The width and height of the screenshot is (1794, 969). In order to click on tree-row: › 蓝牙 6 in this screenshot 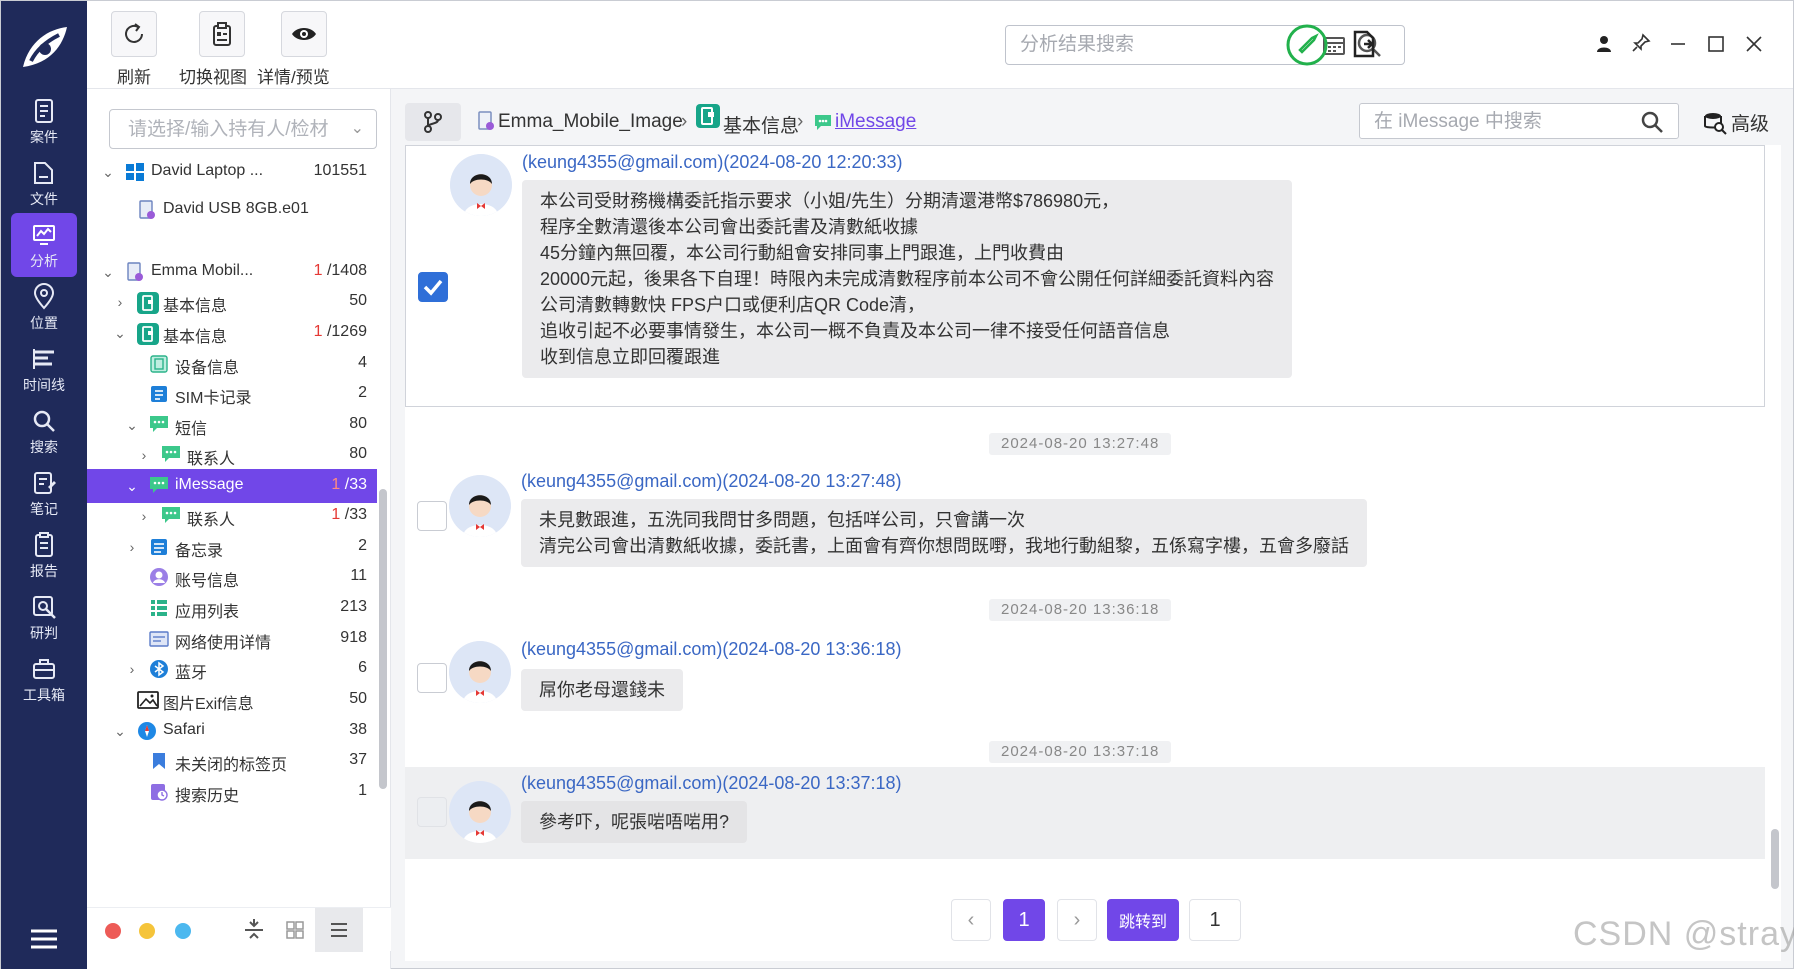, I will do `click(232, 669)`.